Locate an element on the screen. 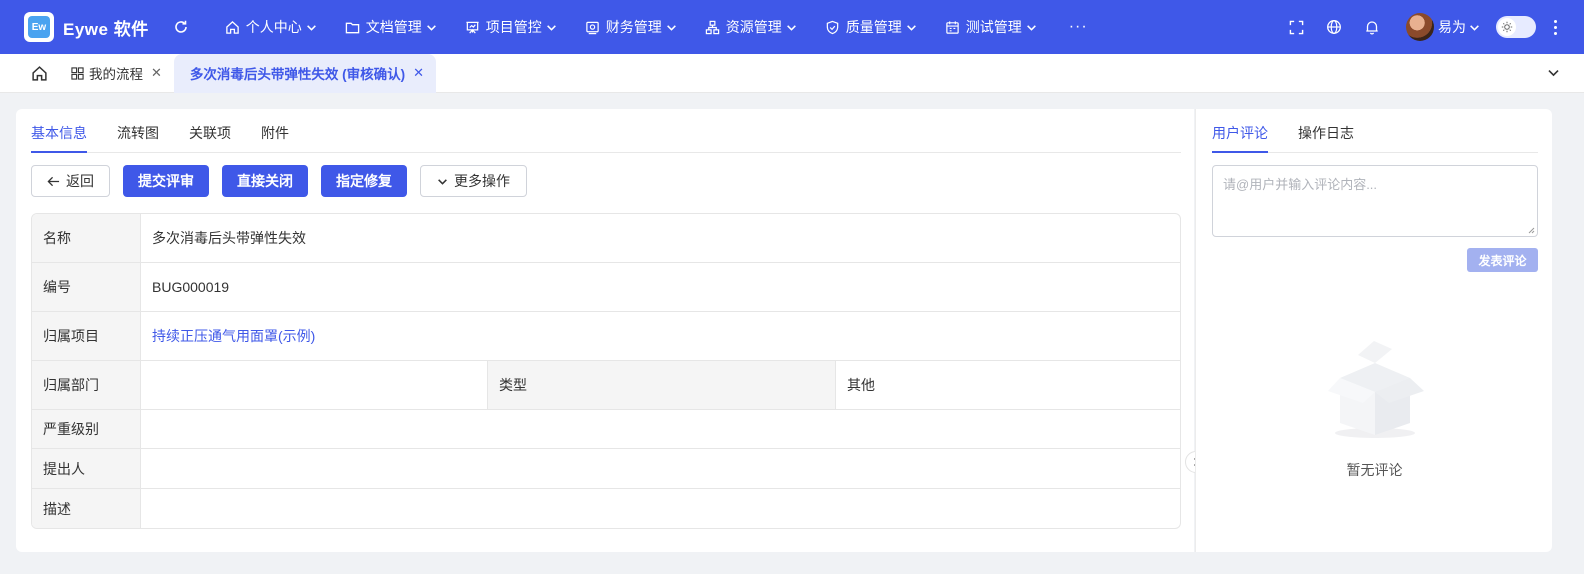  shield-icon is located at coordinates (832, 27).